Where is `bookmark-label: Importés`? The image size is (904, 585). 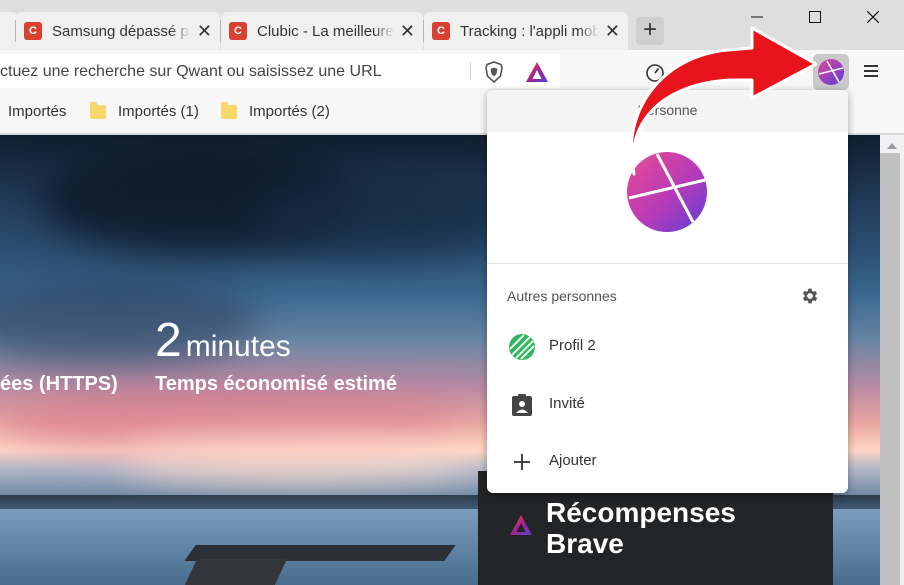
bookmark-label: Importés is located at coordinates (37, 111).